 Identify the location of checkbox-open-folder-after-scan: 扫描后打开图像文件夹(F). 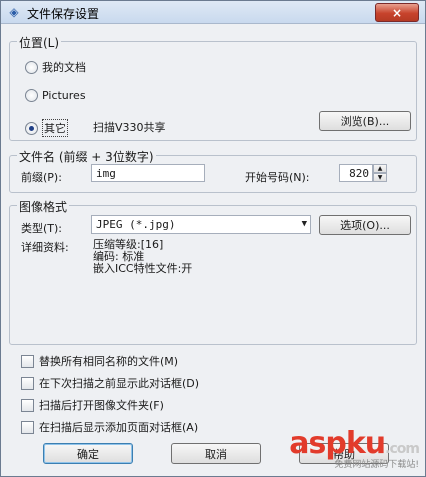
(92, 405).